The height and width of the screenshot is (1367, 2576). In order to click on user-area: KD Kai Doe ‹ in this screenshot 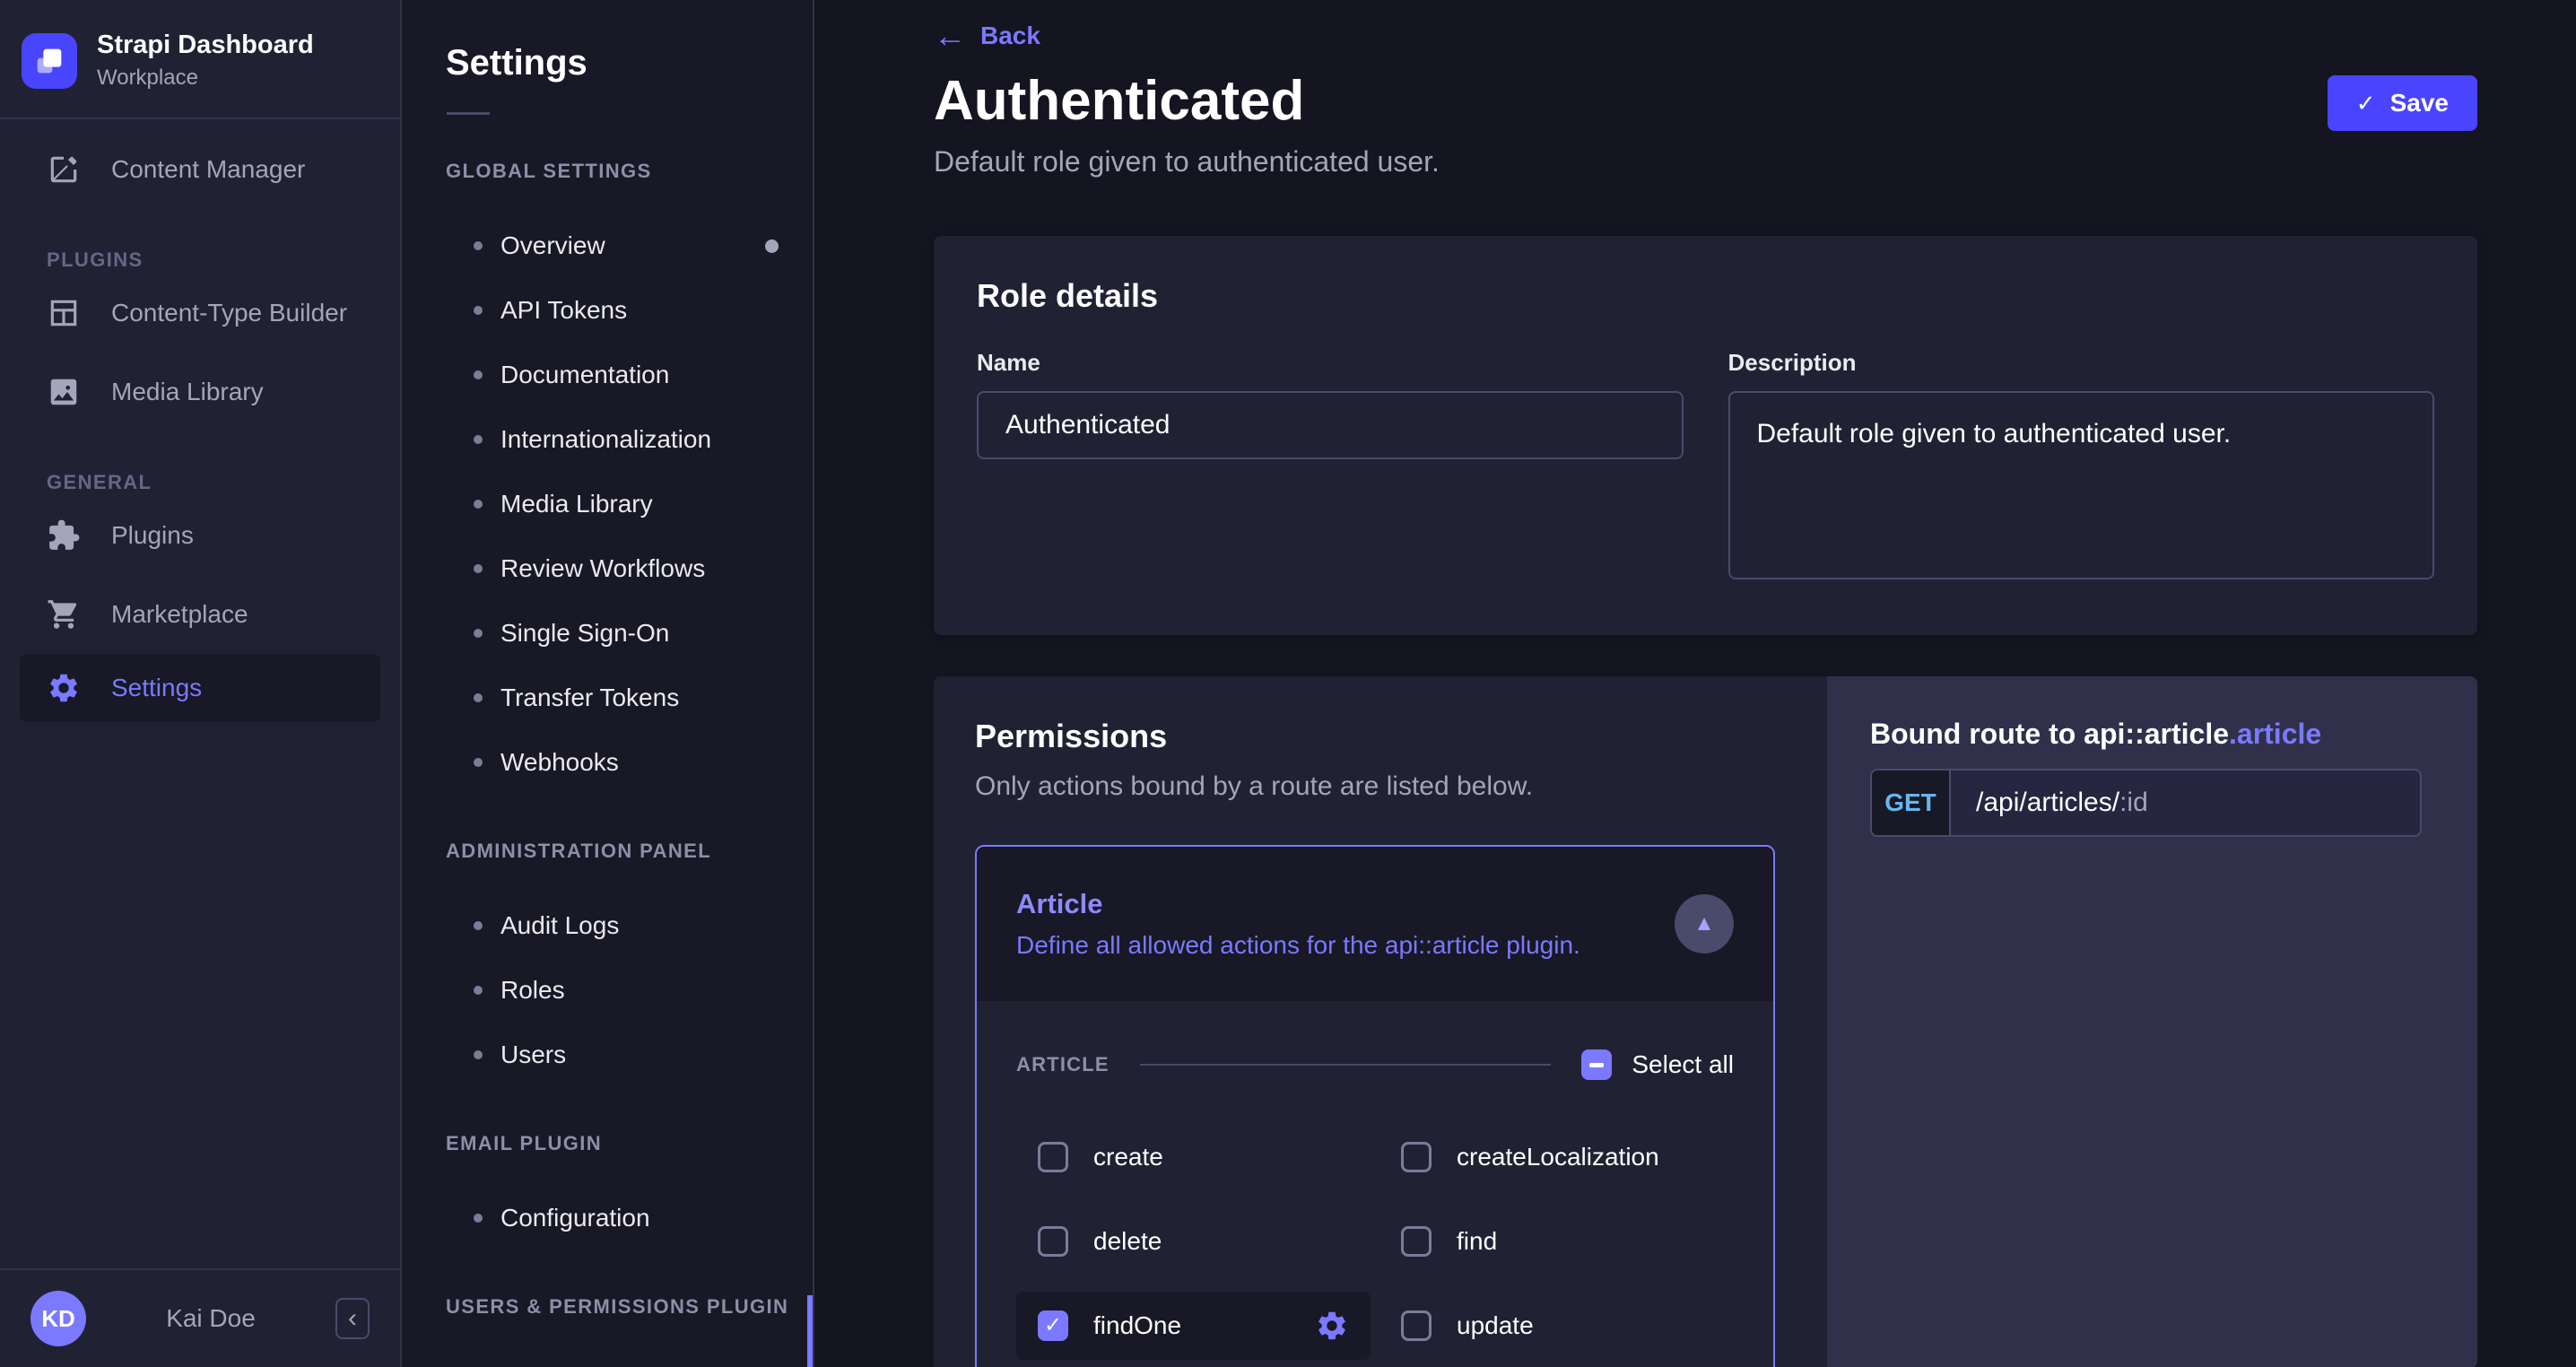, I will do `click(200, 1317)`.